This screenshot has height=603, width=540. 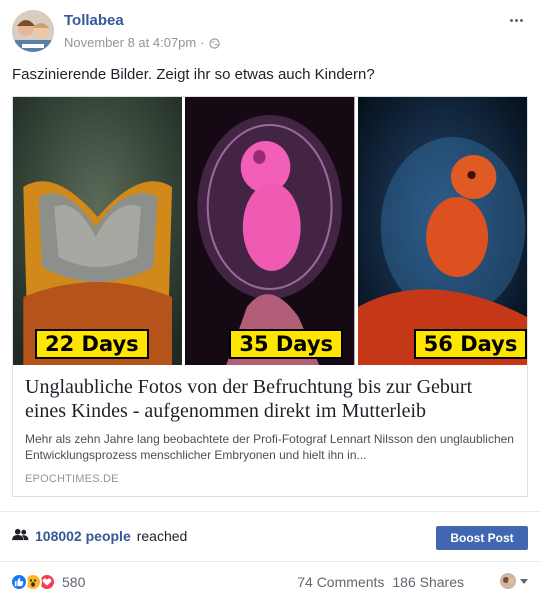 I want to click on post-meta: November 8 at 4:07pm ·, so click(x=142, y=42).